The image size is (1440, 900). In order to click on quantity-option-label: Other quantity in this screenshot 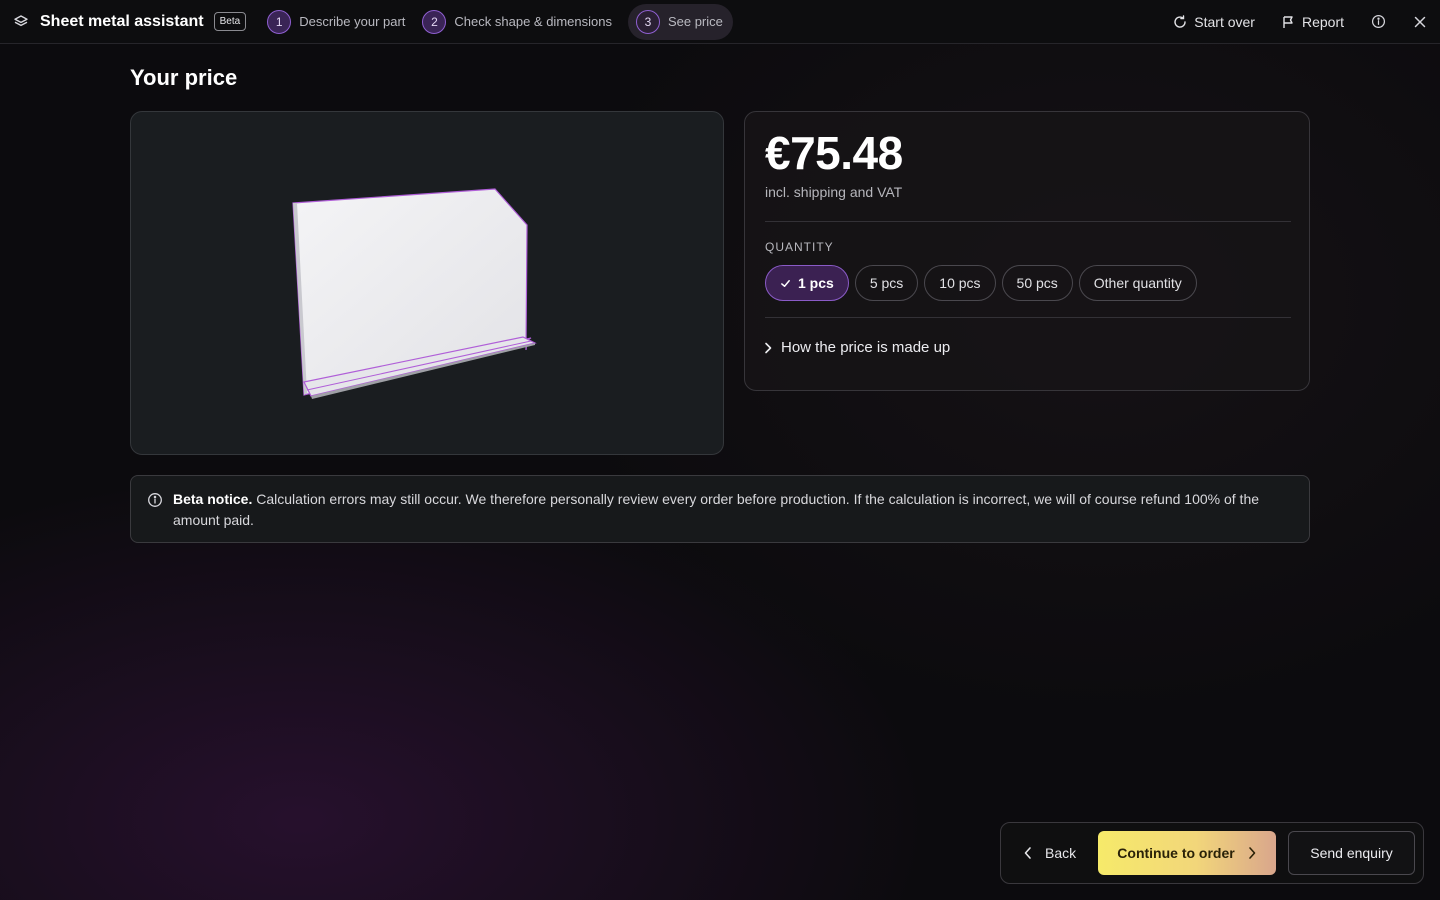, I will do `click(1137, 283)`.